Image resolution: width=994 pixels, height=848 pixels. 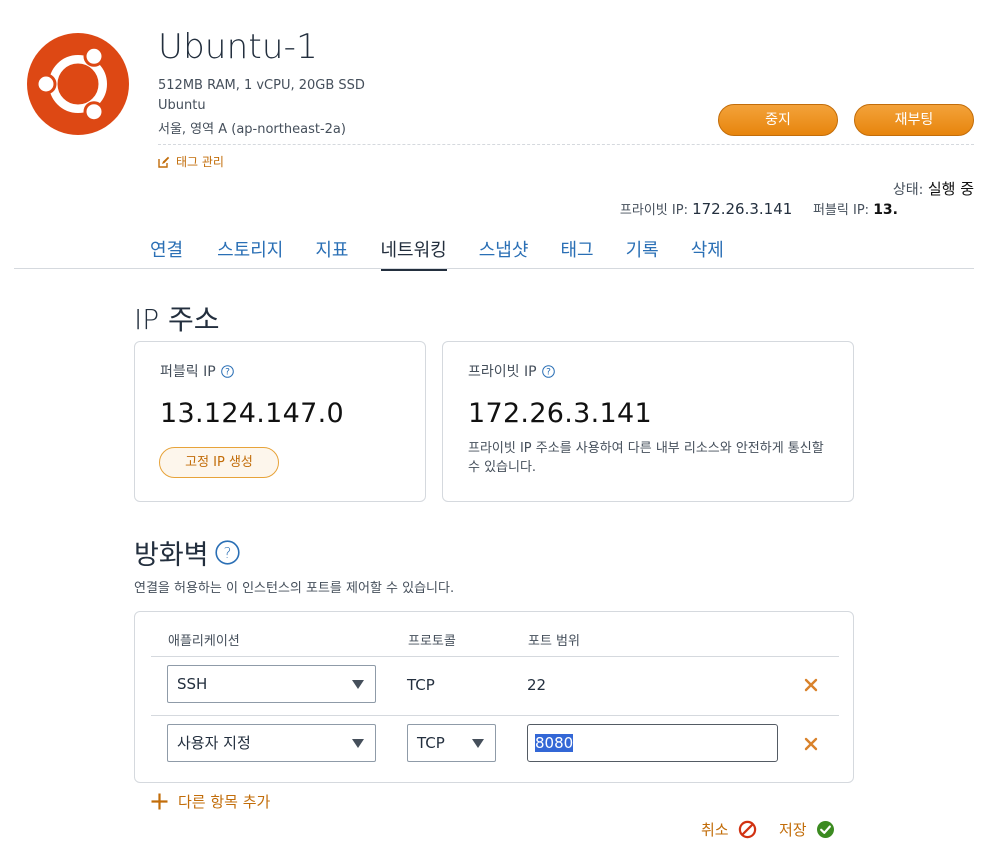 I want to click on tab-bar: 연결 스토리지 지표 네트워킹 스냅샷 태그 기록 삭제, so click(x=437, y=253).